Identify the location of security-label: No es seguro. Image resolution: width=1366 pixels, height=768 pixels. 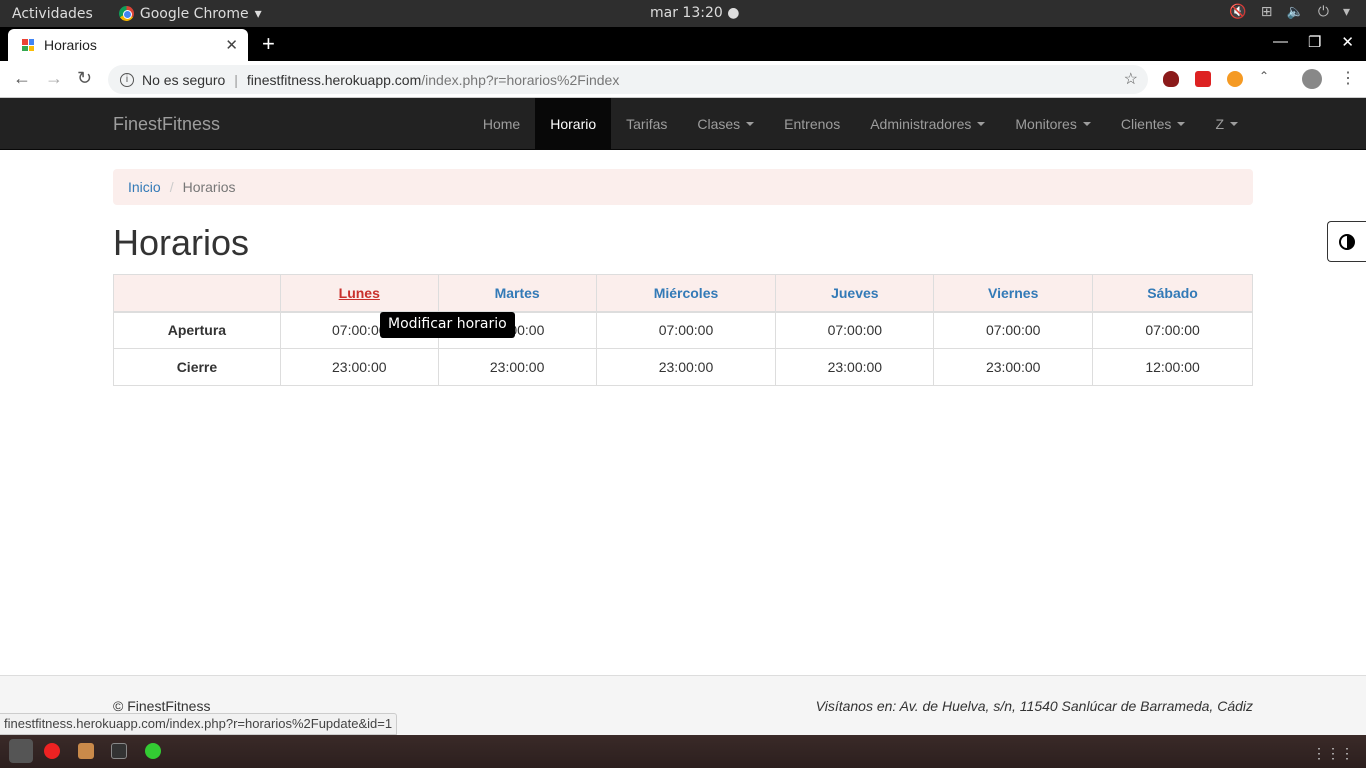
(184, 79).